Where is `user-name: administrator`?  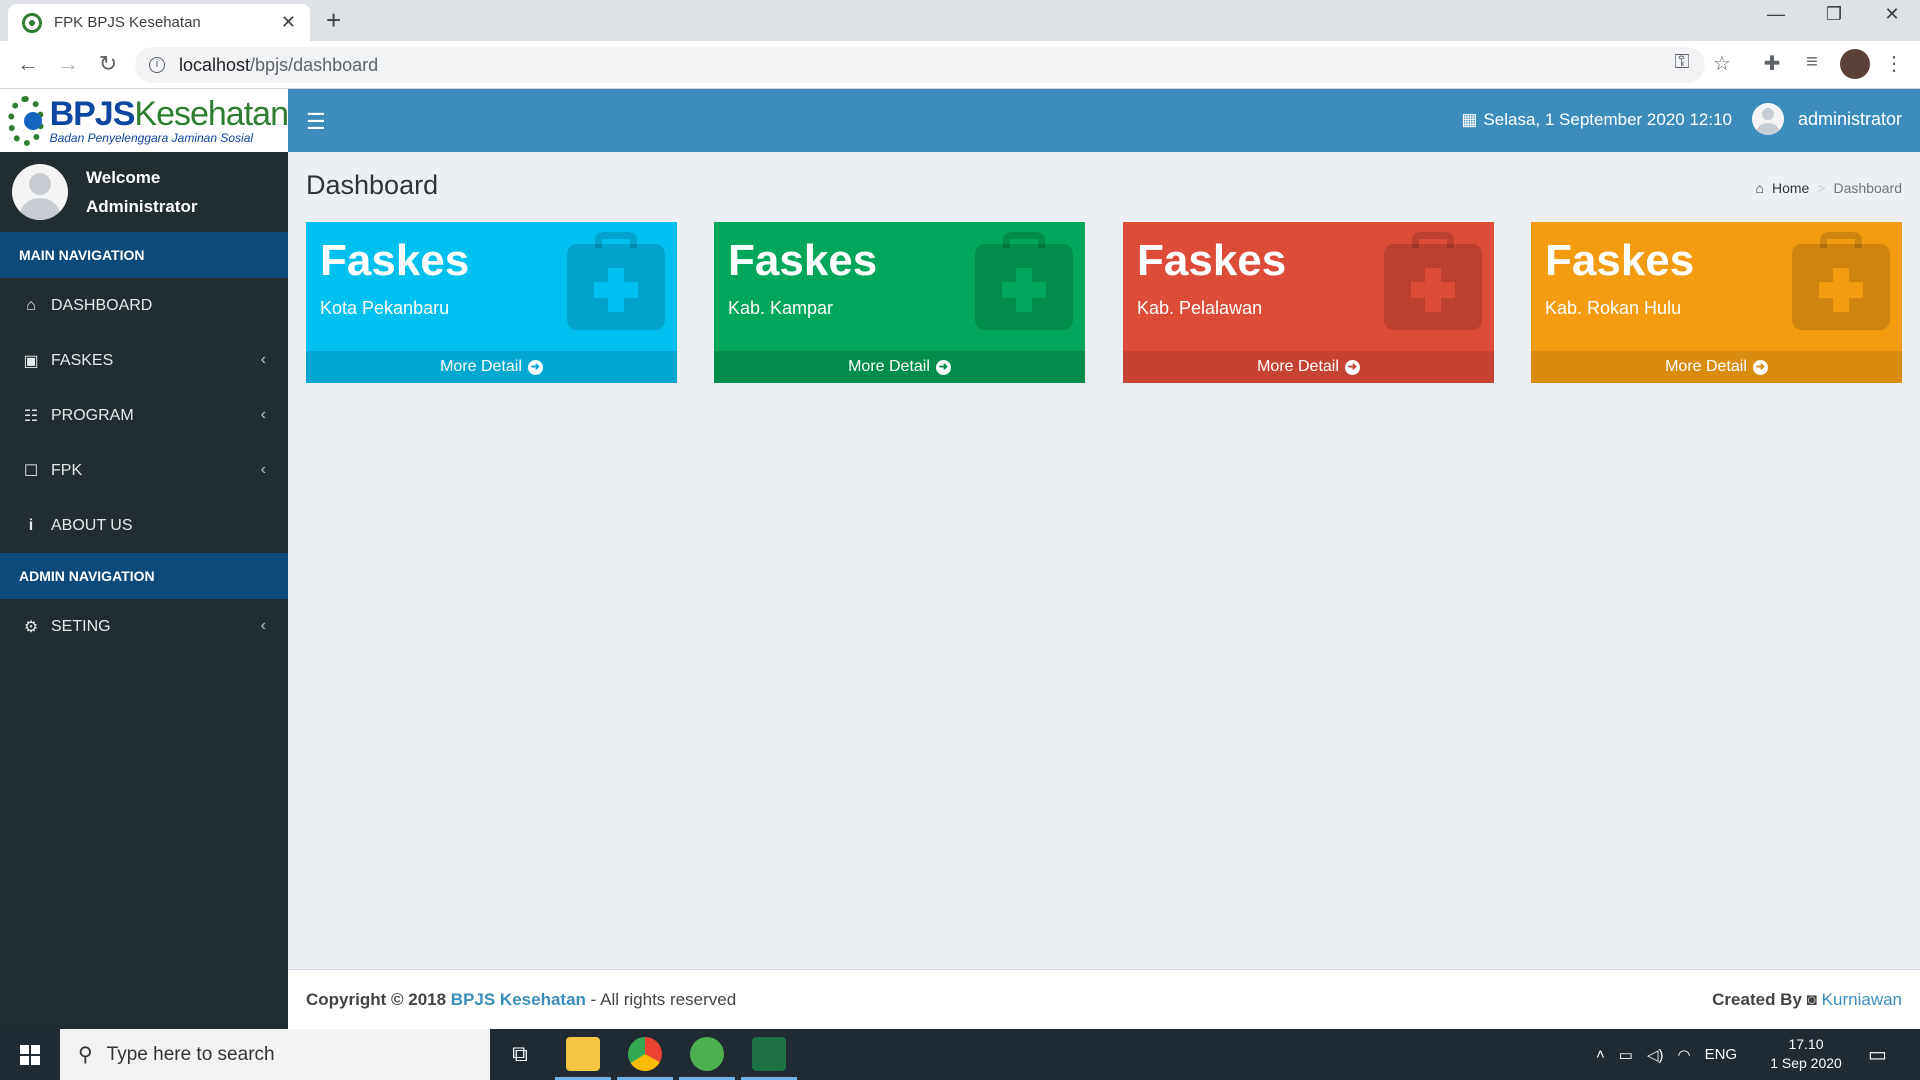
user-name: administrator is located at coordinates (1849, 118).